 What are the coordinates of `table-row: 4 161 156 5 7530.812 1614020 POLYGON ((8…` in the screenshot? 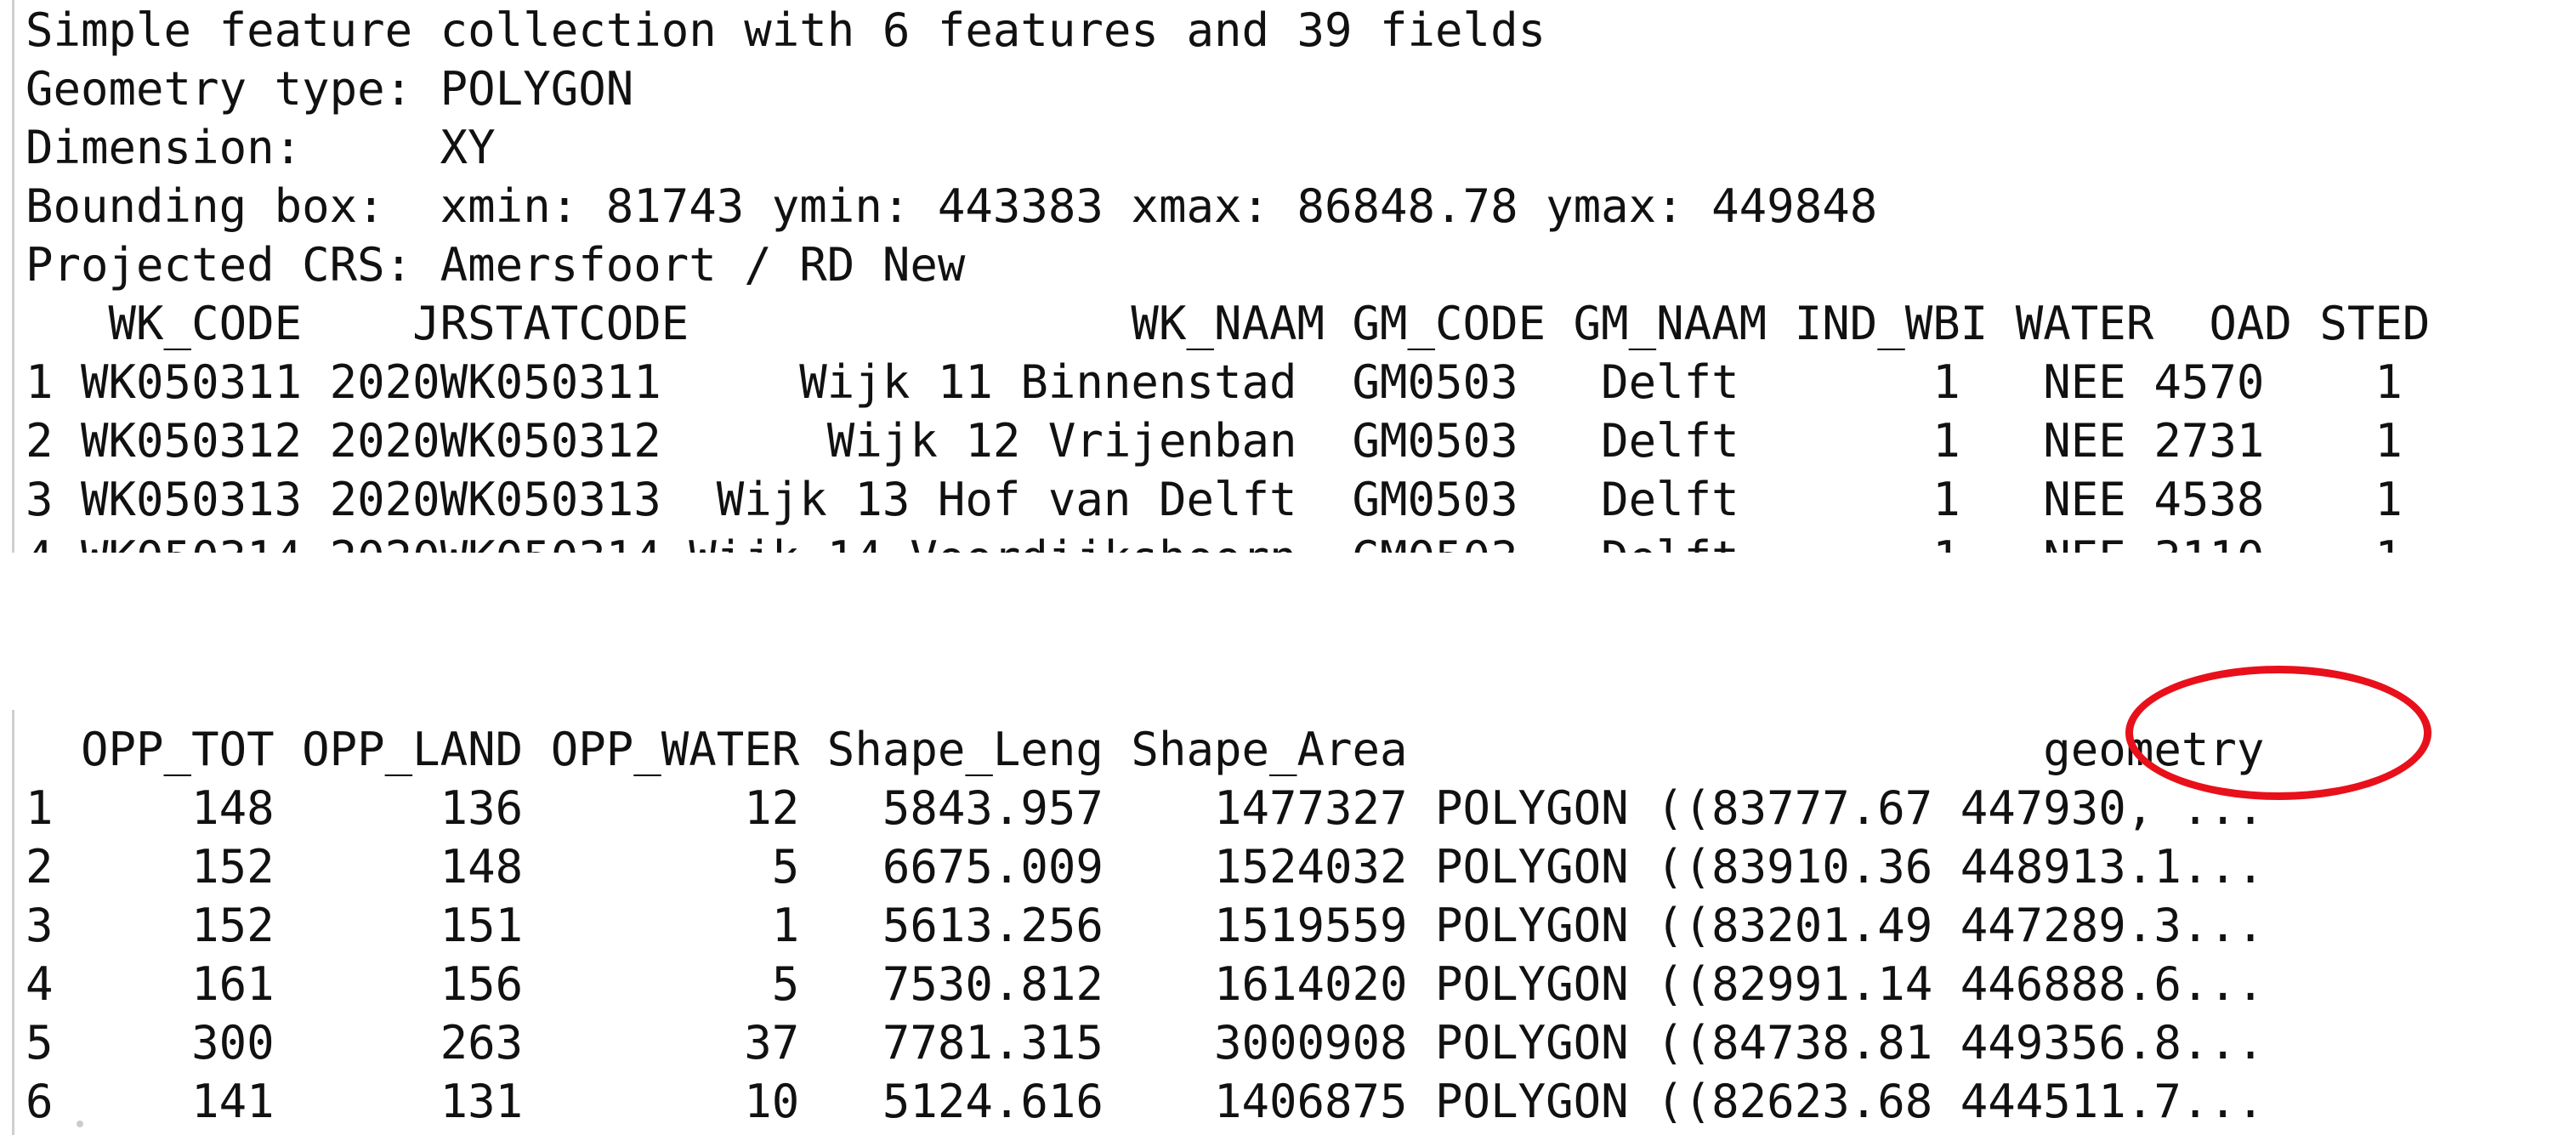 It's located at (1146, 984).